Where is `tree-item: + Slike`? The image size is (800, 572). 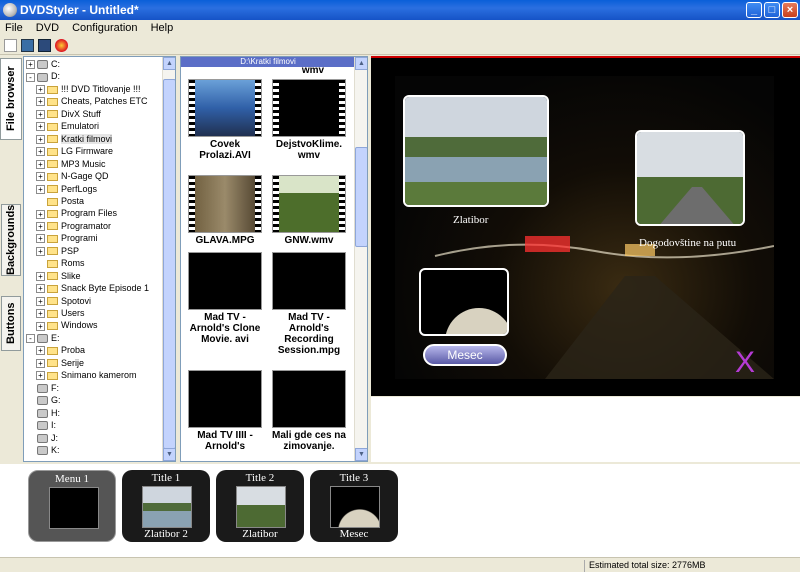 tree-item: + Slike is located at coordinates (58, 276).